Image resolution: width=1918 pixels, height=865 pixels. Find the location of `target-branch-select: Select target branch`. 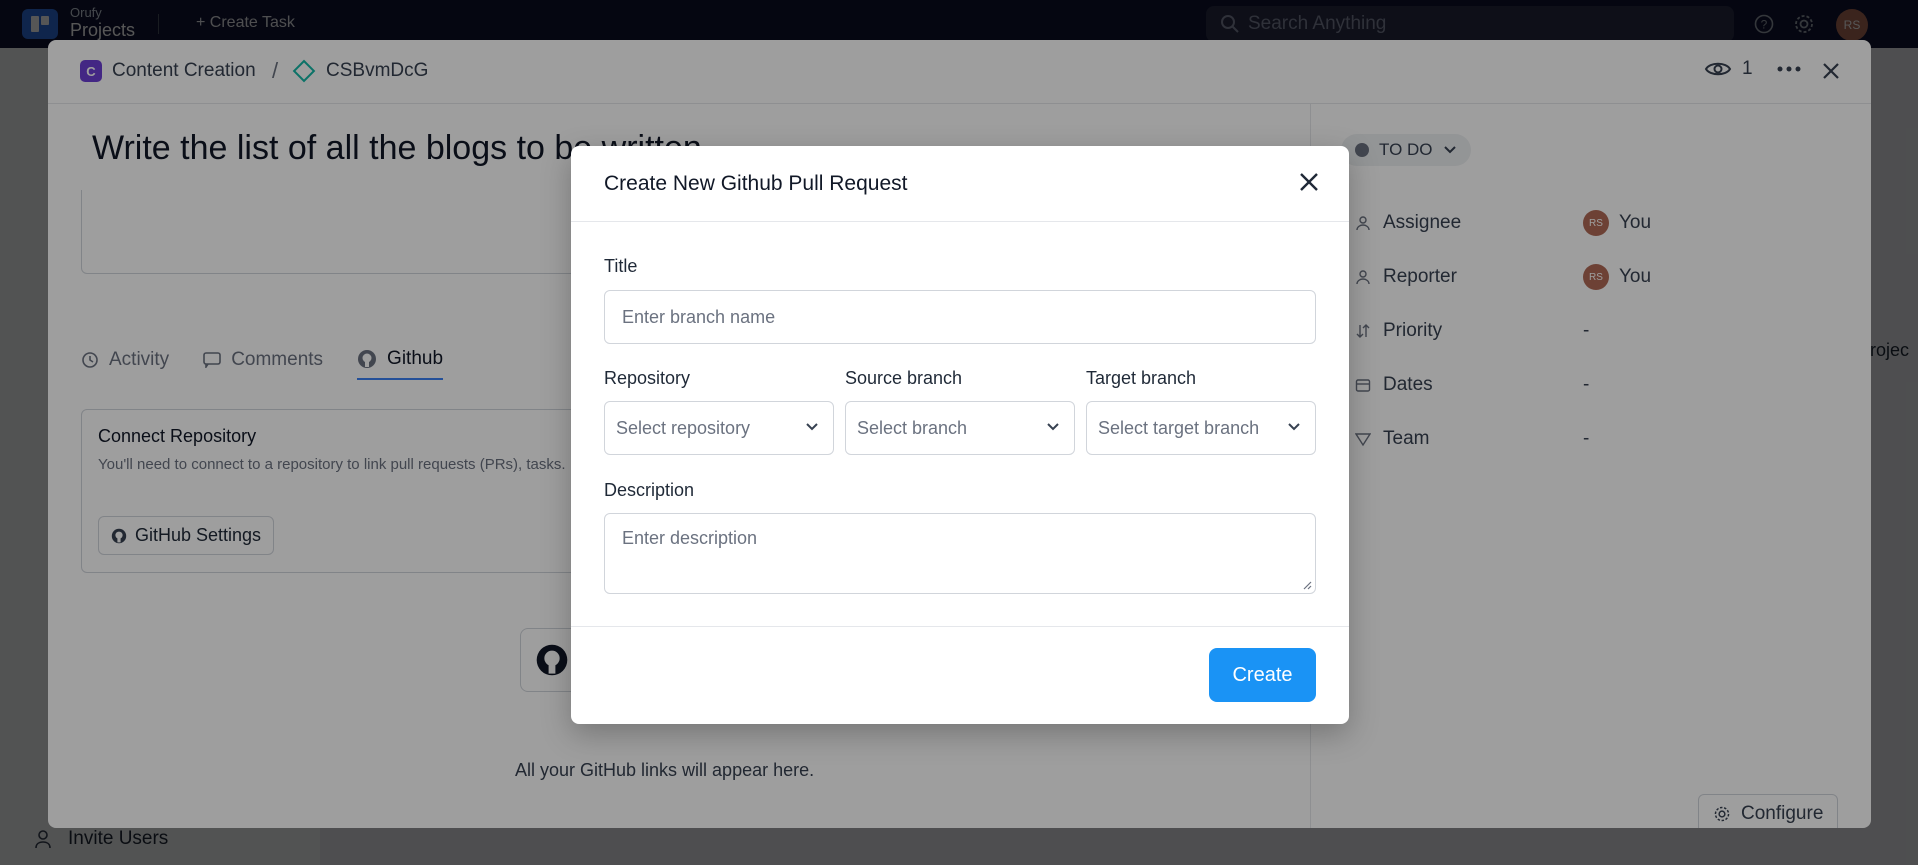

target-branch-select: Select target branch is located at coordinates (1201, 428).